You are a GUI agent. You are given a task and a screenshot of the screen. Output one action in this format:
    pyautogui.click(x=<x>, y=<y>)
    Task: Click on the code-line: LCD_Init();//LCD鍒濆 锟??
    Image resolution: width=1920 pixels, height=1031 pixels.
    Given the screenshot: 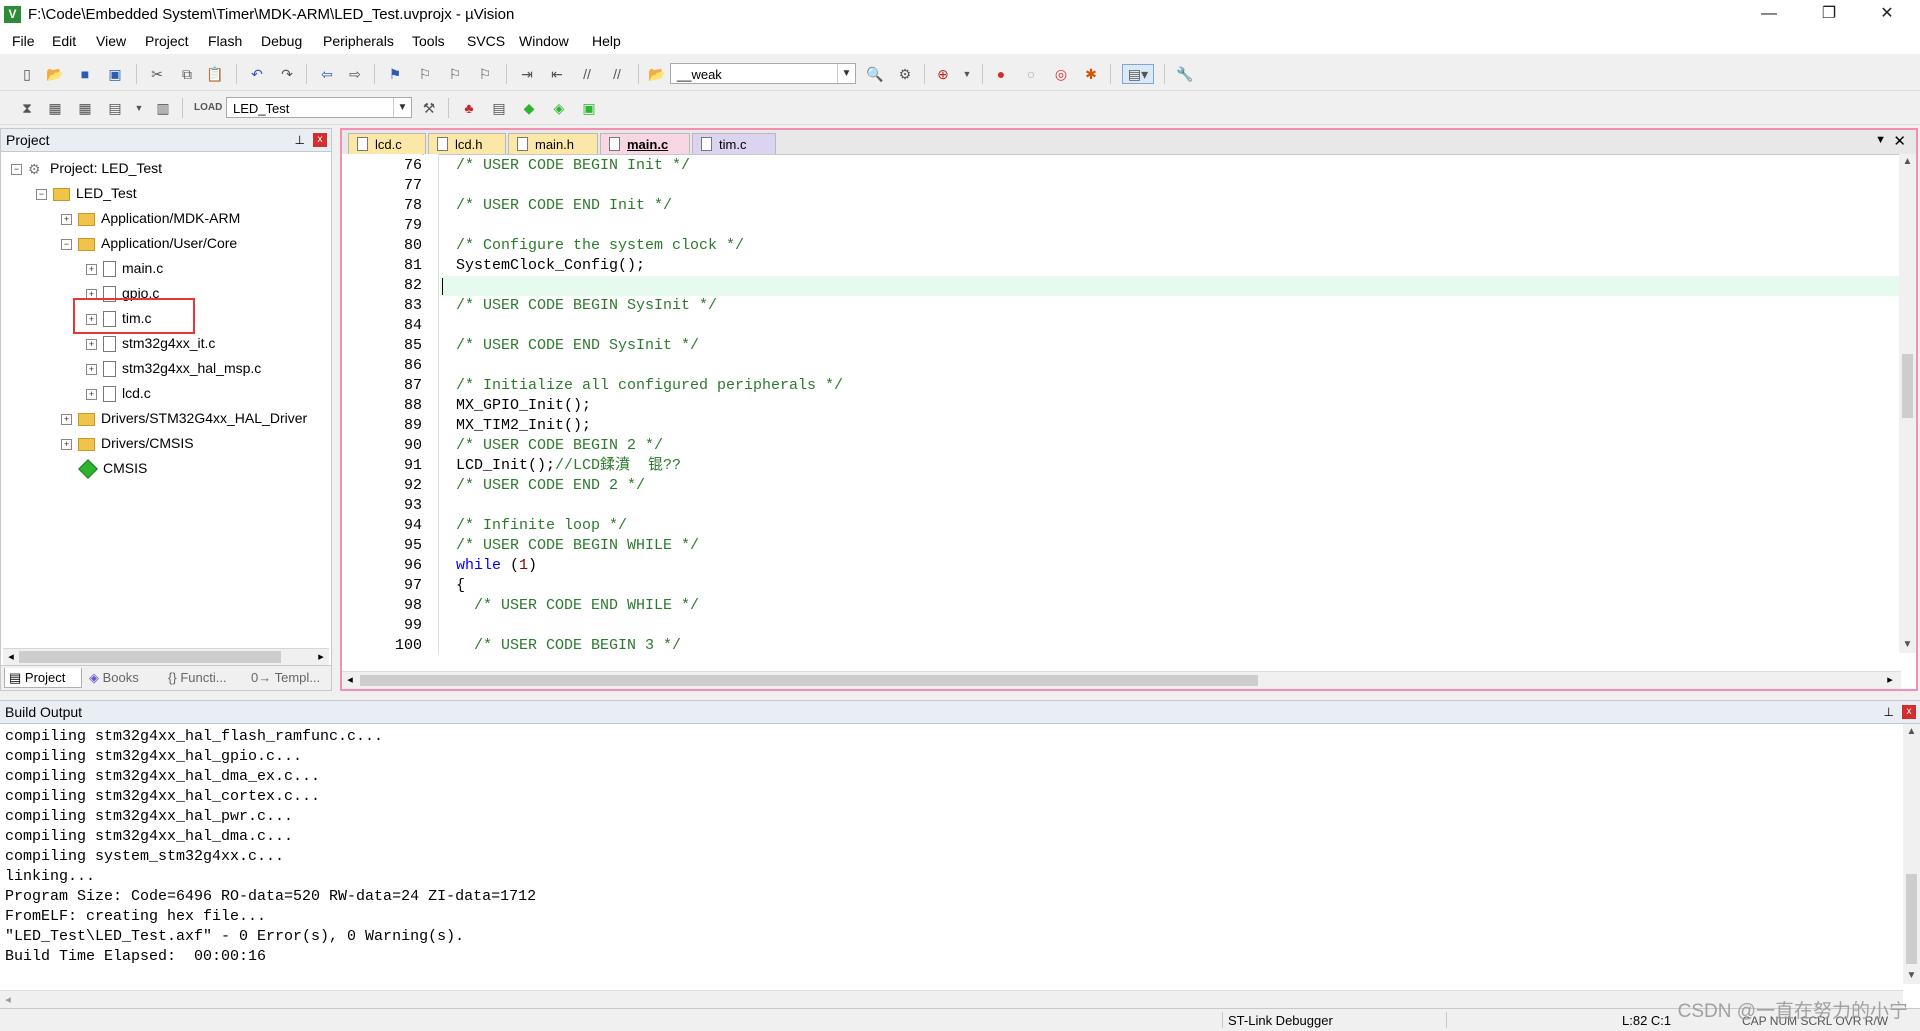 What is the action you would take?
    pyautogui.click(x=1170, y=466)
    